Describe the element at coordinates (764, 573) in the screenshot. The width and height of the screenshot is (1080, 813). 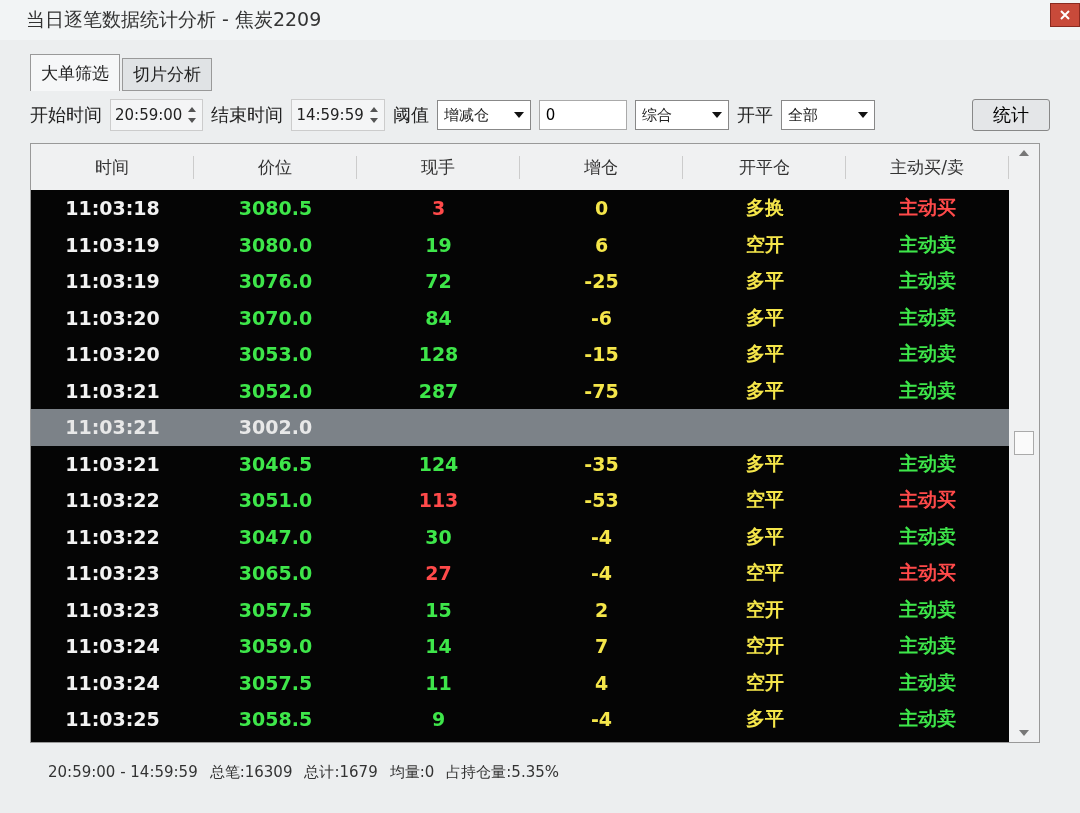
I see `position-type-cell-text: 空平` at that location.